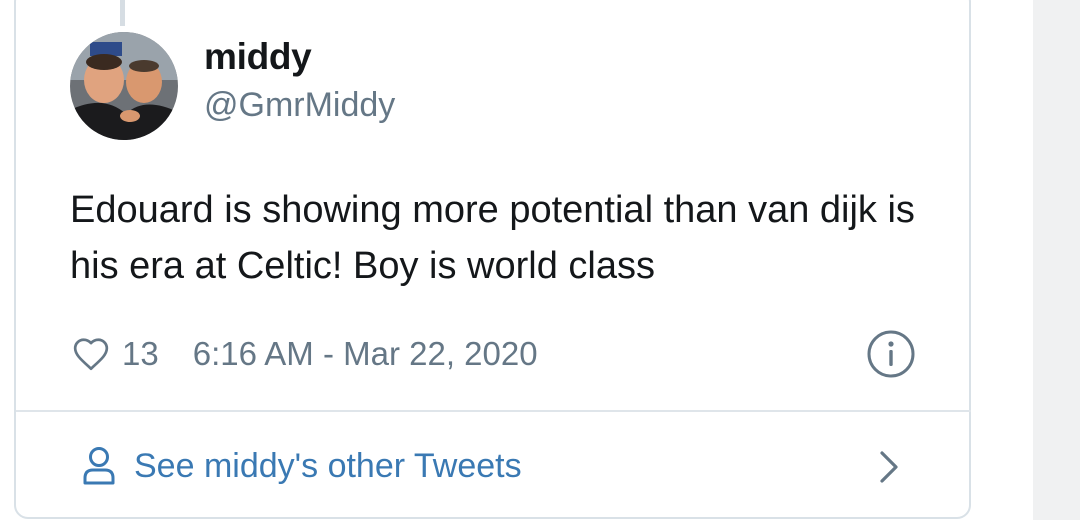  I want to click on person-icon, so click(99, 466).